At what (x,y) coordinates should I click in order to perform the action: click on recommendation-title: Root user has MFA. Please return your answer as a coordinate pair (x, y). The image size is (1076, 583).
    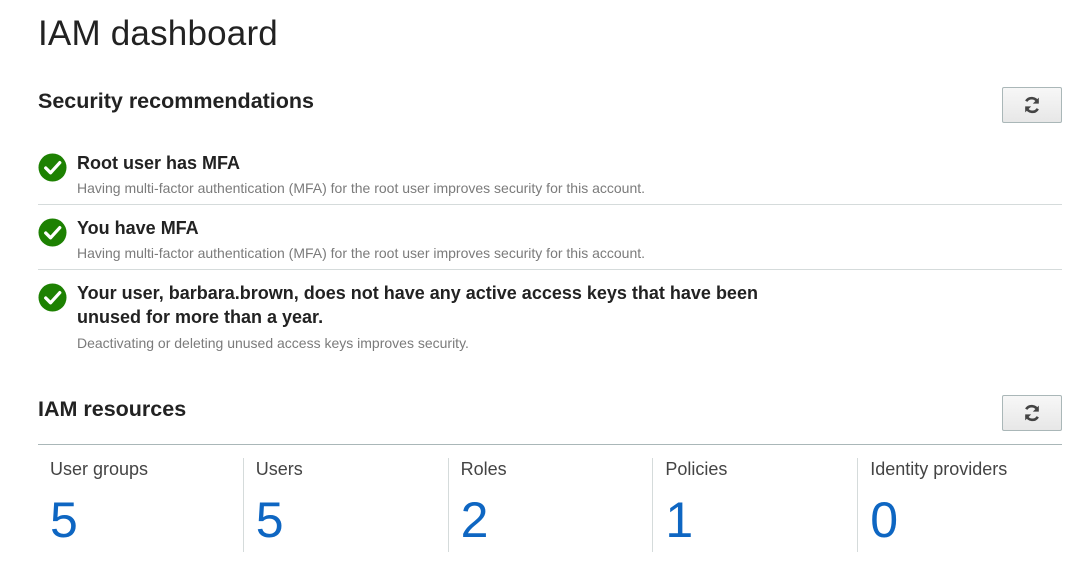
    Looking at the image, I should click on (159, 163).